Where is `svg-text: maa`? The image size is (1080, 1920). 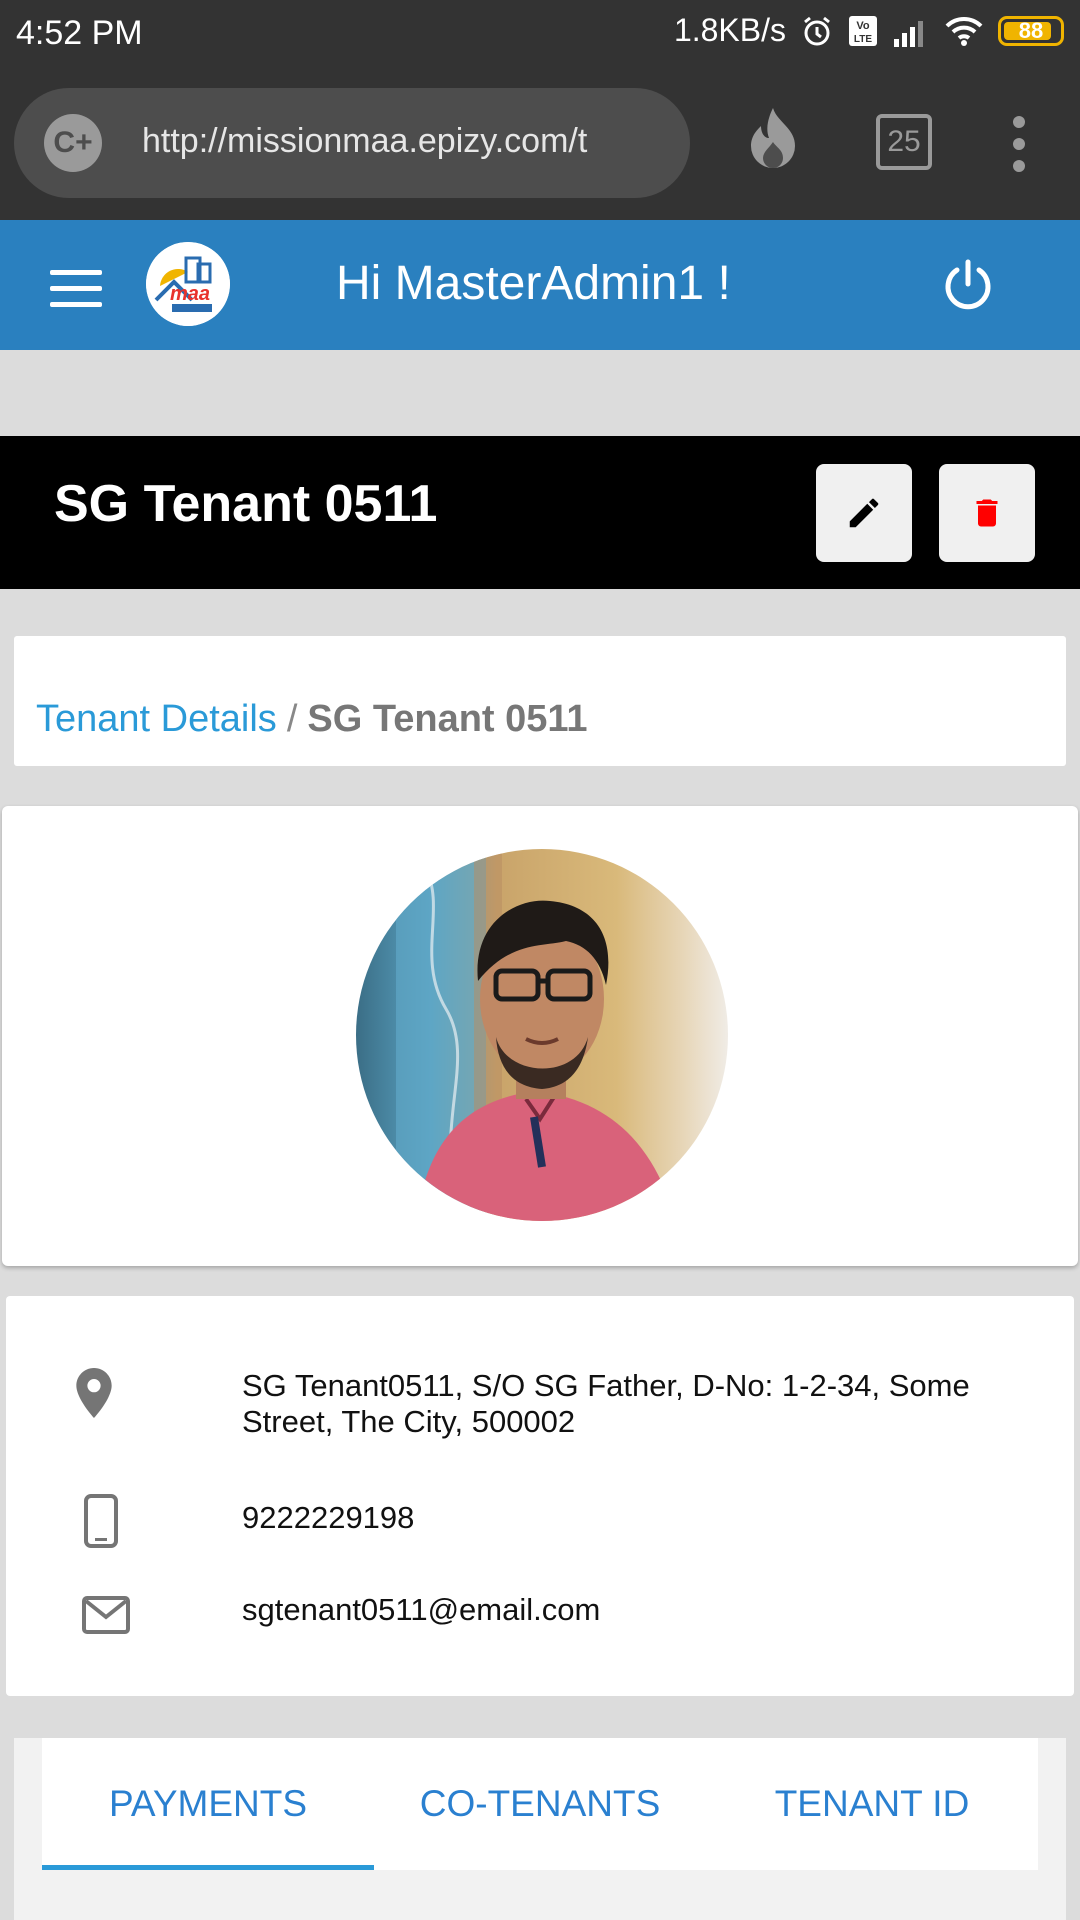
svg-text: maa is located at coordinates (190, 294).